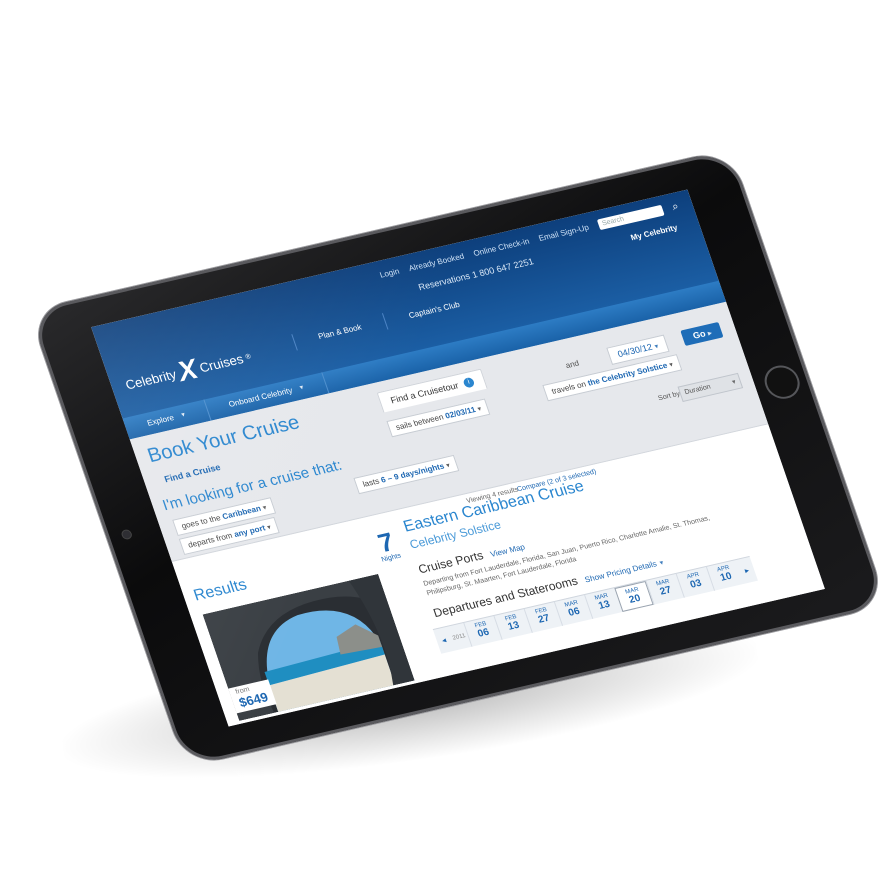  What do you see at coordinates (635, 350) in the screenshot?
I see `end-date-value: 04/30/12` at bounding box center [635, 350].